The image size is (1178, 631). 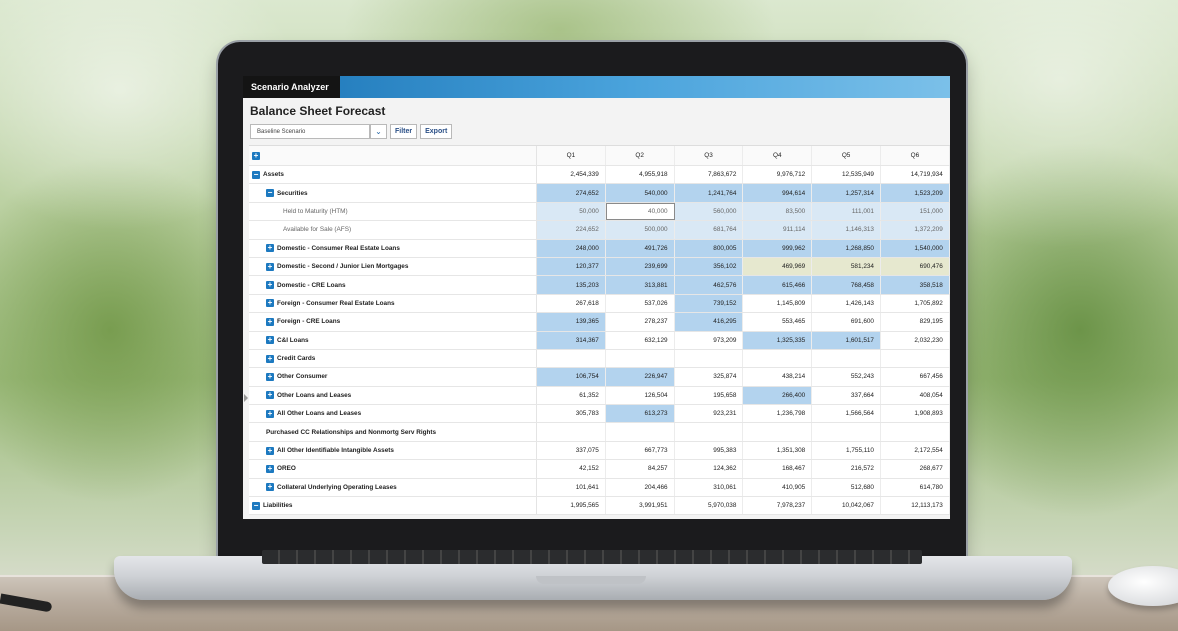 What do you see at coordinates (846, 155) in the screenshot?
I see `column-header-q5: Q5` at bounding box center [846, 155].